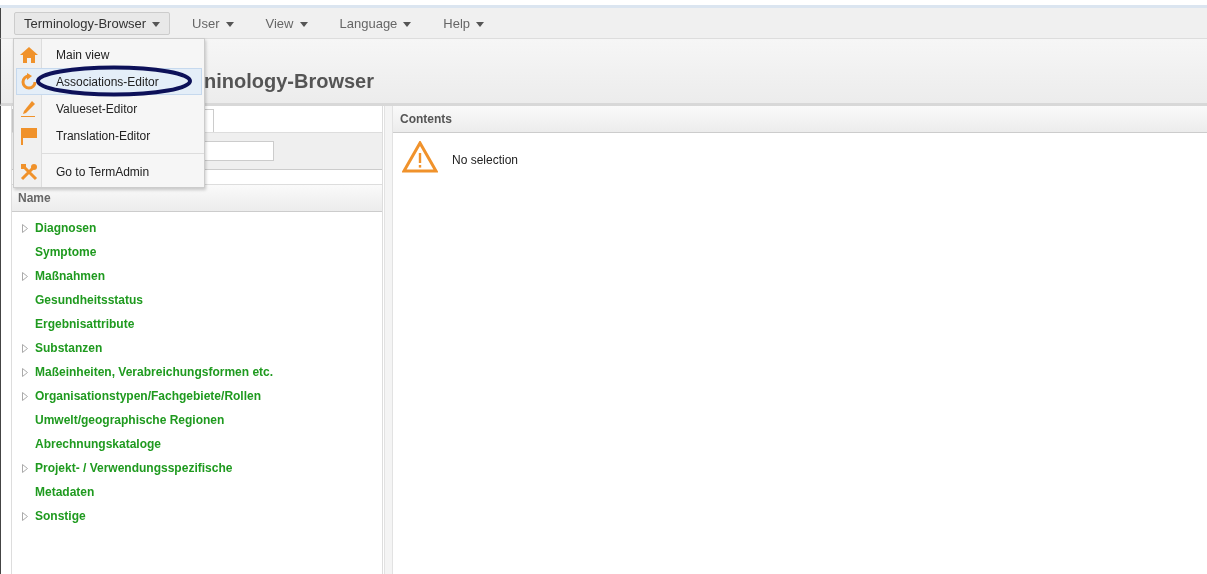  I want to click on menu-item: Main view, so click(109, 54).